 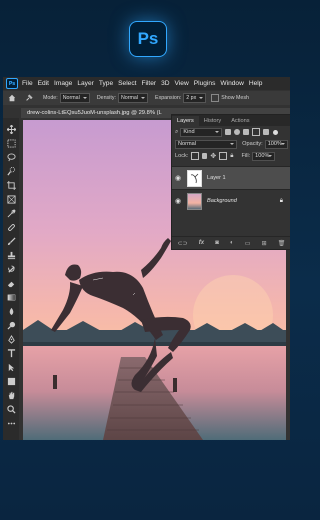 I want to click on layer-lock-icon: 🔒︎, so click(x=281, y=200).